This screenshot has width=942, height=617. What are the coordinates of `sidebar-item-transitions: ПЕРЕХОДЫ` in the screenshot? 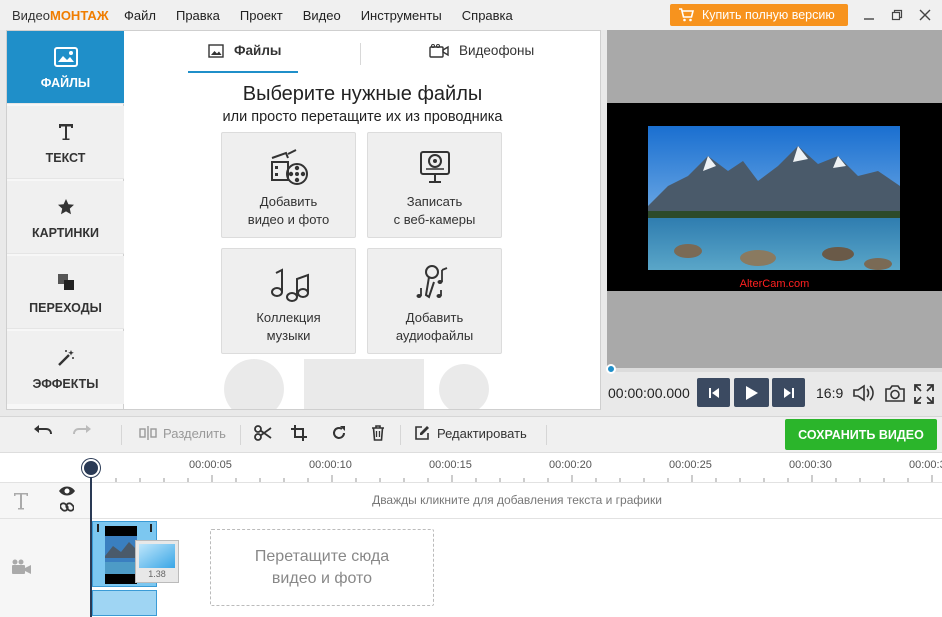 It's located at (65, 292).